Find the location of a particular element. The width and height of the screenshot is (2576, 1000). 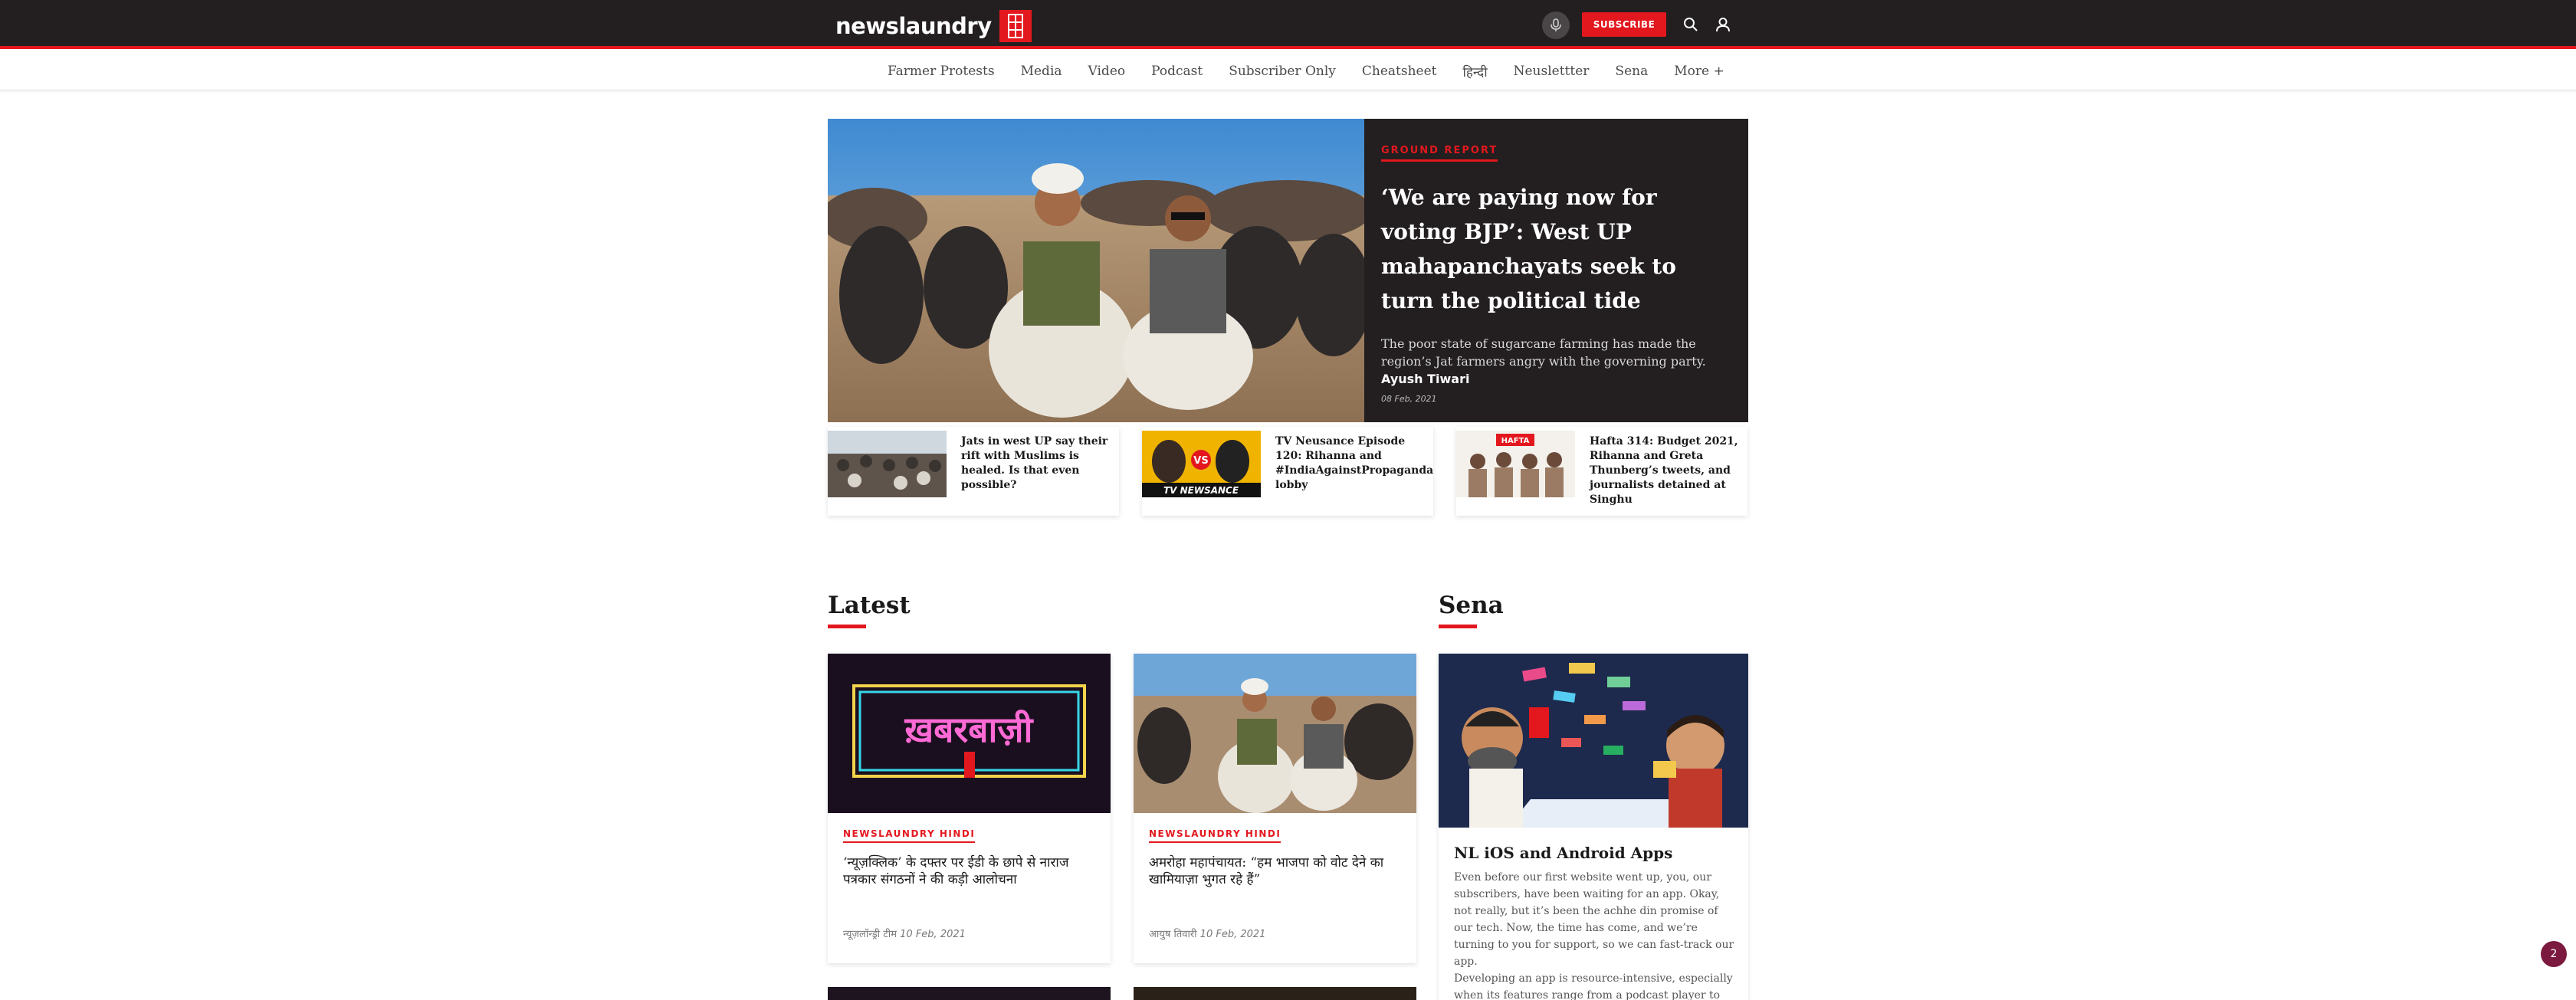

logo-text: newslaundry is located at coordinates (913, 26).